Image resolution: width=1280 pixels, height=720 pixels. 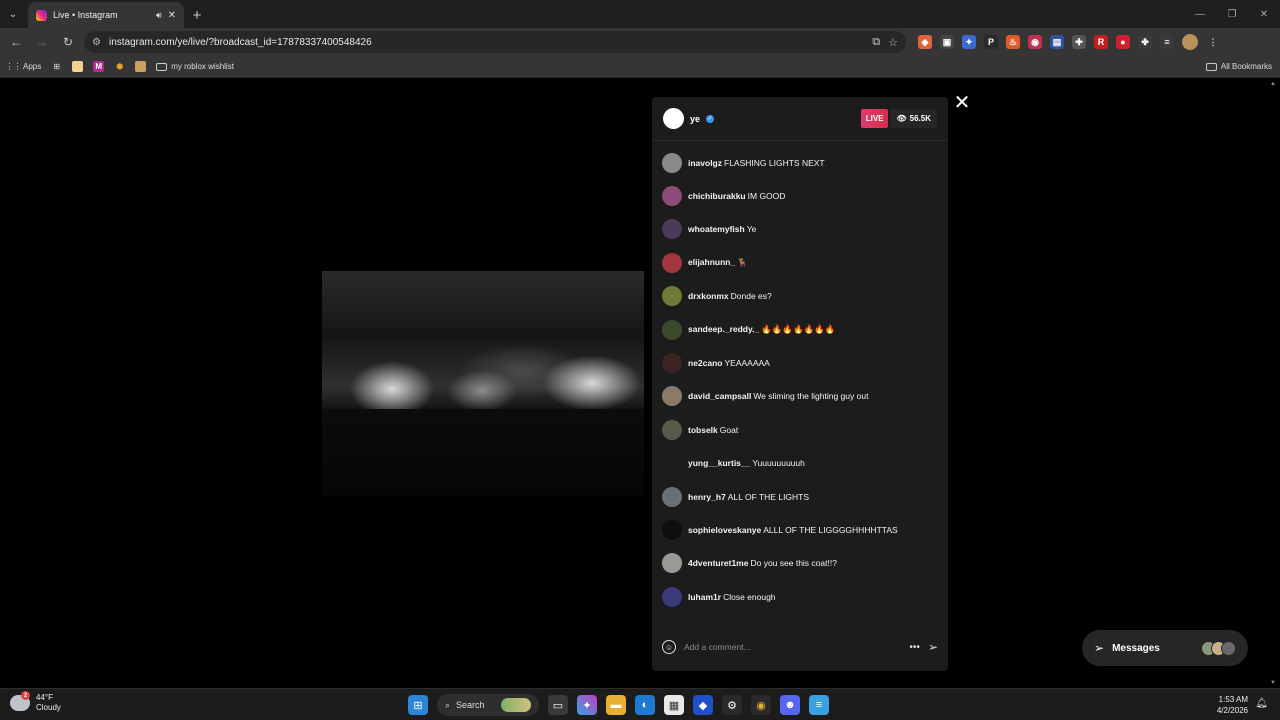 What do you see at coordinates (16, 42) in the screenshot?
I see `back-button: ←` at bounding box center [16, 42].